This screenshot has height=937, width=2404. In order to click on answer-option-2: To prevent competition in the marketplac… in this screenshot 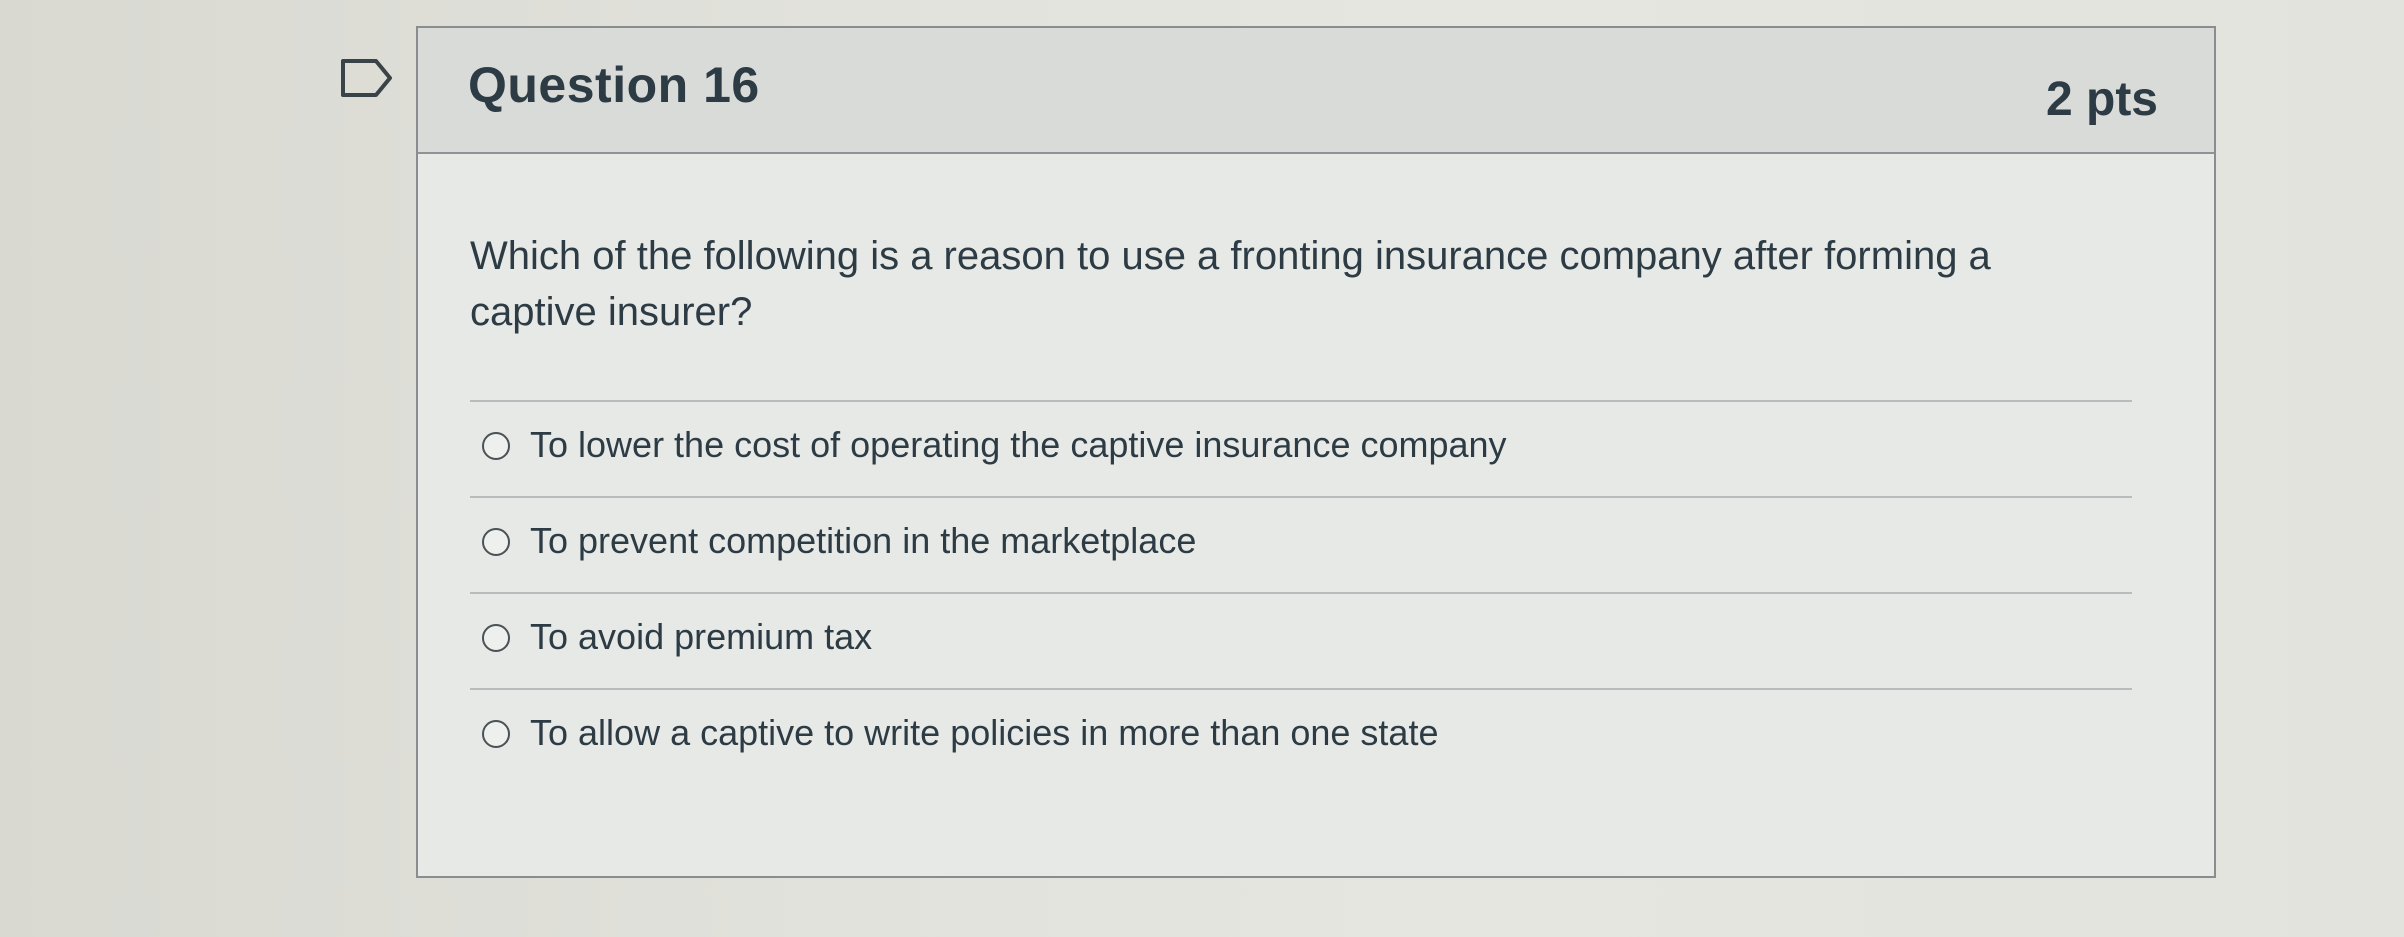, I will do `click(1301, 544)`.